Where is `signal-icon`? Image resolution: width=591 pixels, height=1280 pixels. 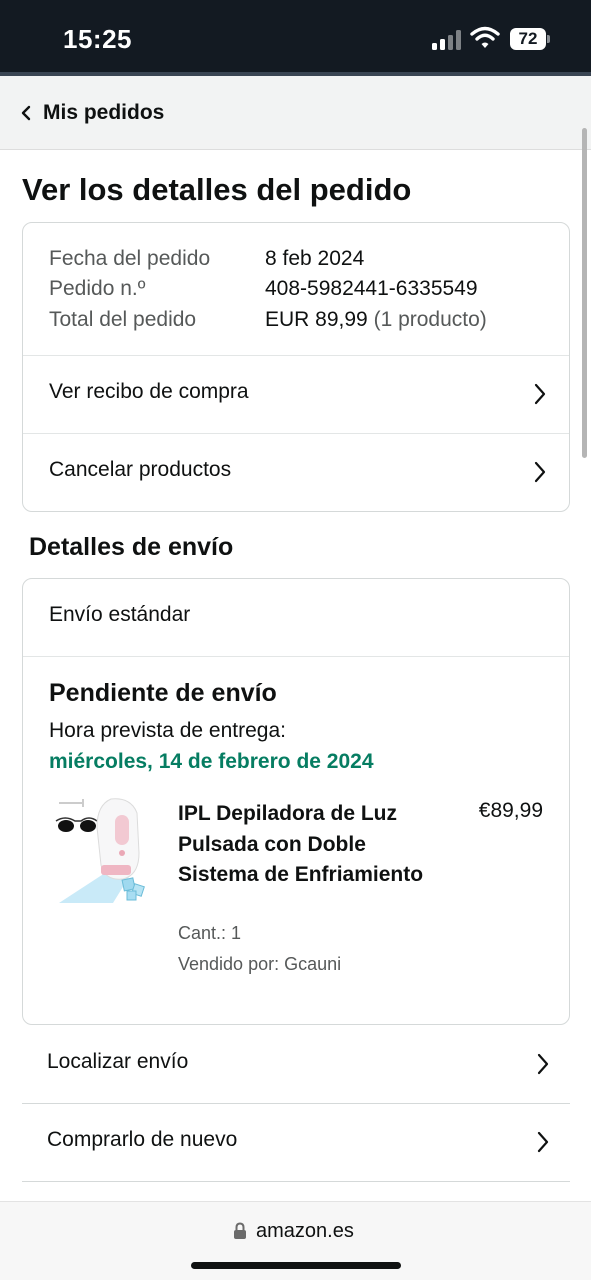 signal-icon is located at coordinates (448, 40).